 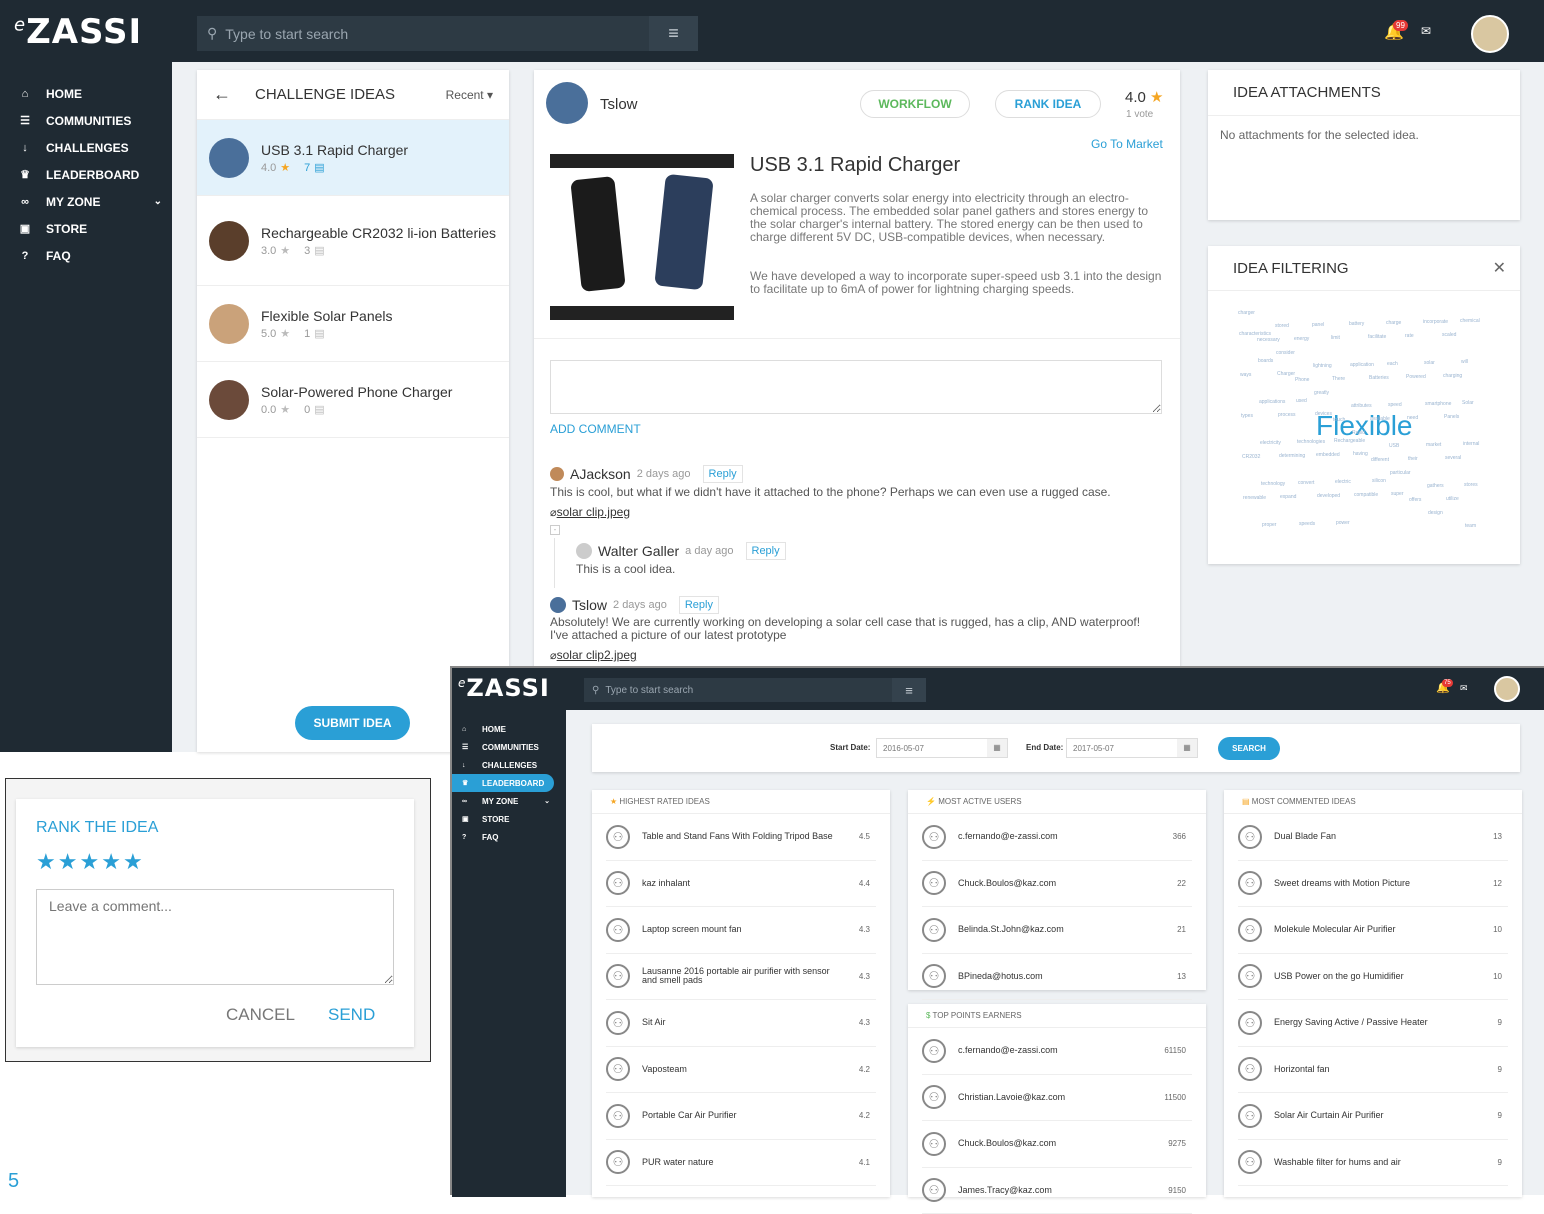 What do you see at coordinates (353, 324) in the screenshot?
I see `idea-list-item: Flexible Solar Panels5.0★1▤` at bounding box center [353, 324].